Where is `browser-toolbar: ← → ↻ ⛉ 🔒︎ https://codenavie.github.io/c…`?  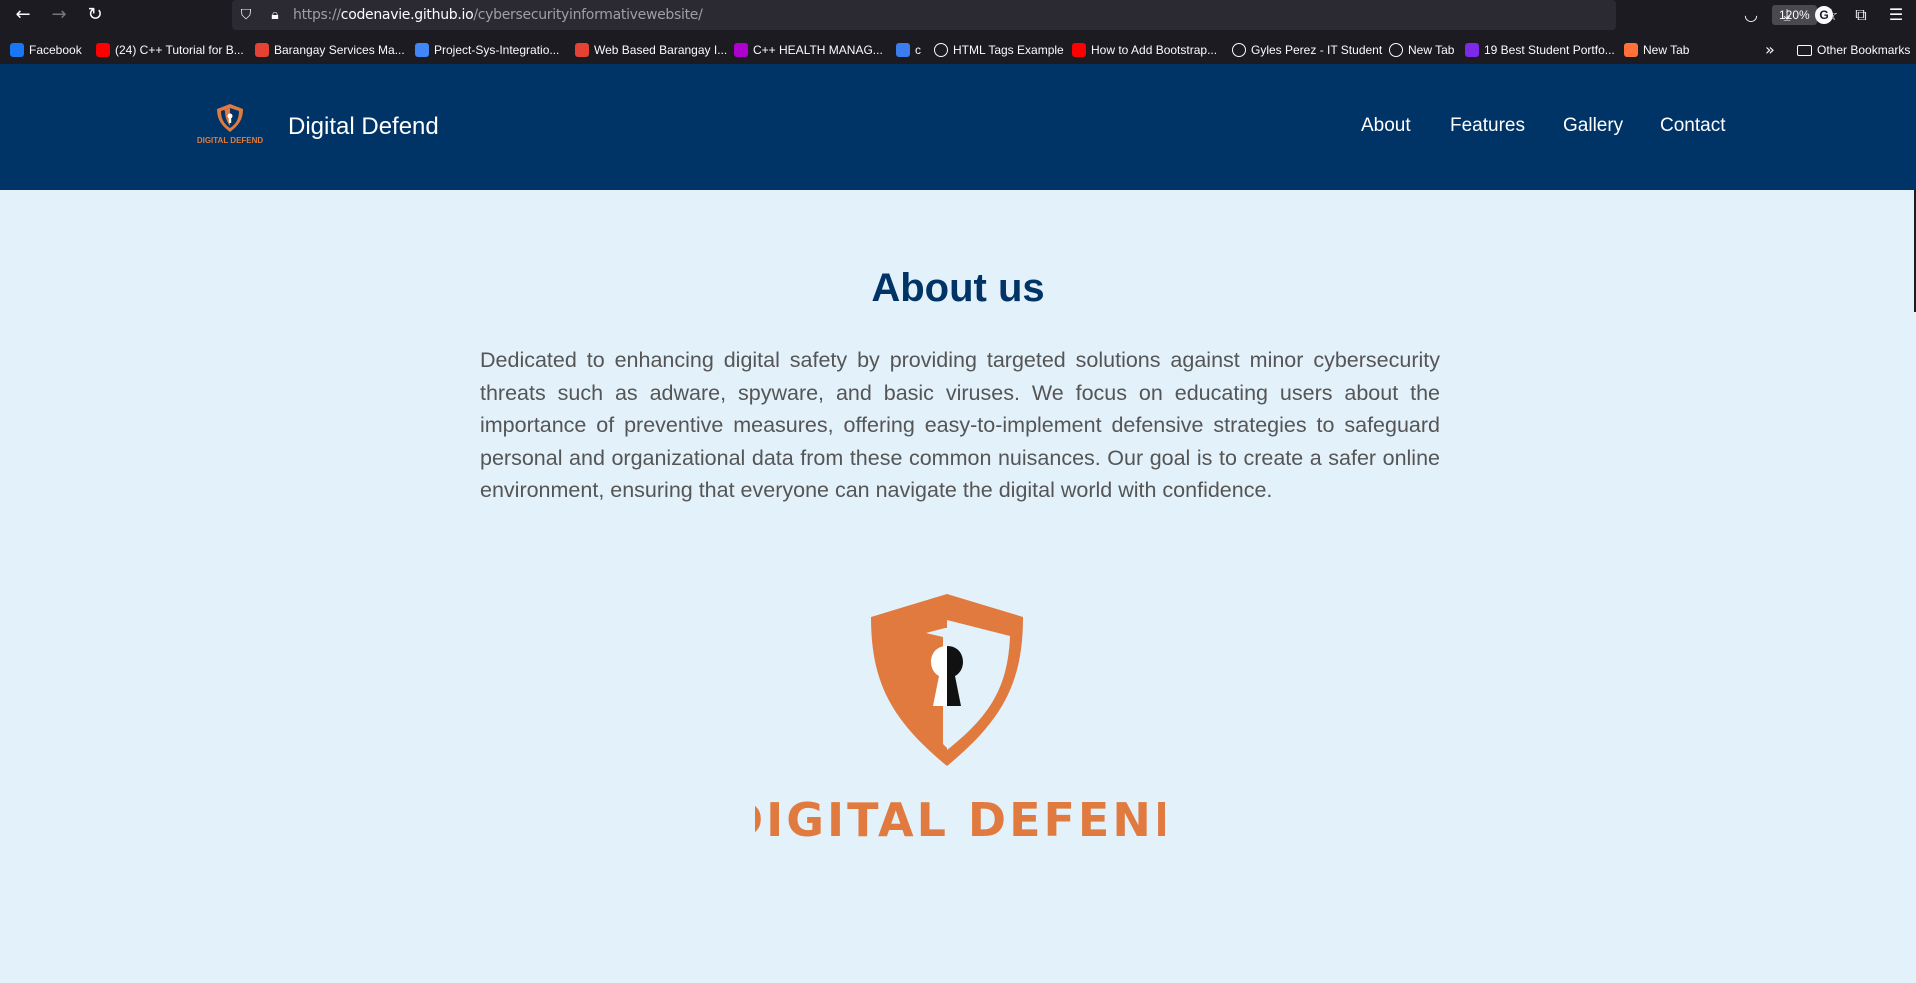 browser-toolbar: ← → ↻ ⛉ 🔒︎ https://codenavie.github.io/c… is located at coordinates (958, 15).